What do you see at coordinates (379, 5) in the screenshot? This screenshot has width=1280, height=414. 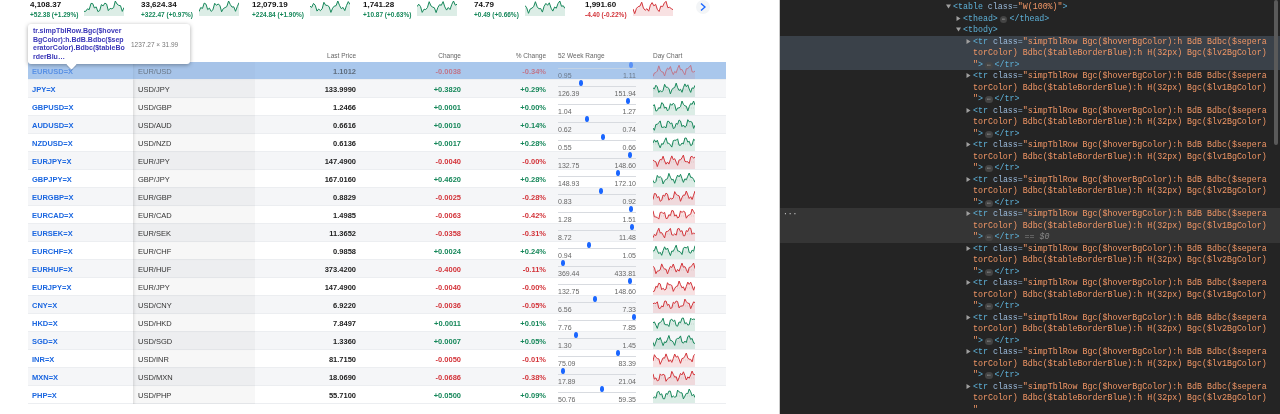 I see `ticker-value: 1,741.28` at bounding box center [379, 5].